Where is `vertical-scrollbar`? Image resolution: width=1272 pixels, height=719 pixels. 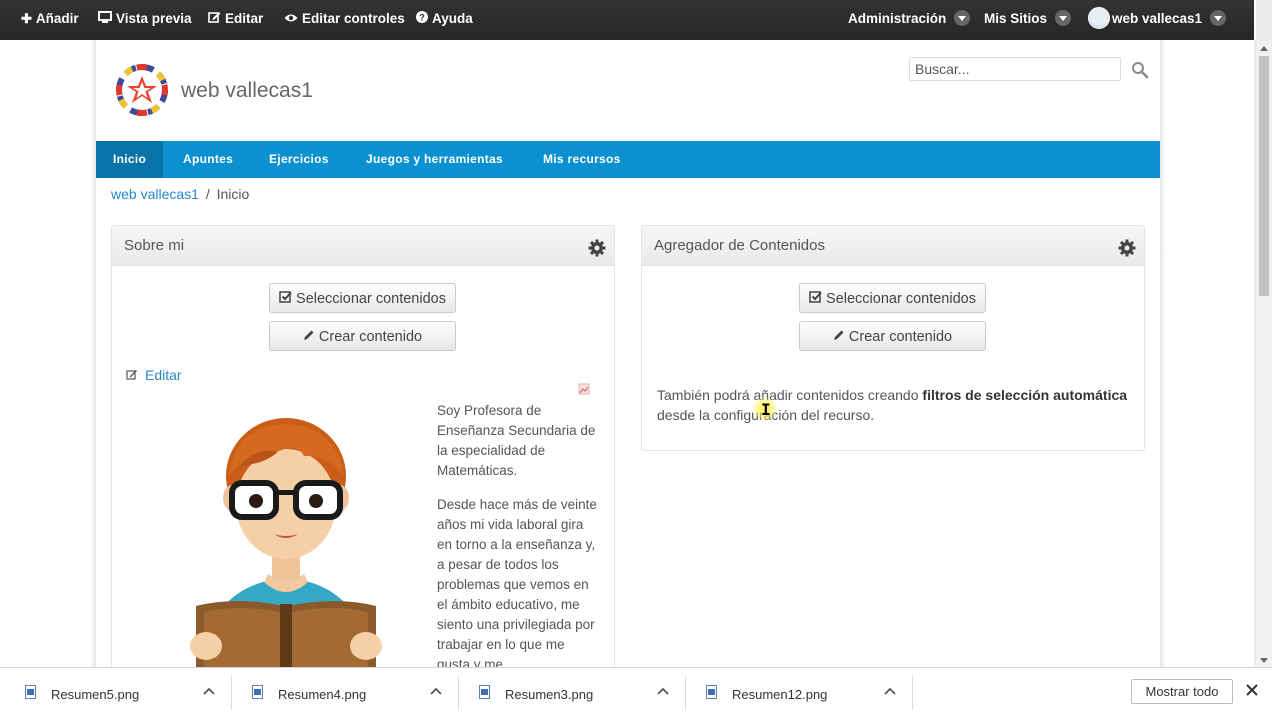 vertical-scrollbar is located at coordinates (1264, 353).